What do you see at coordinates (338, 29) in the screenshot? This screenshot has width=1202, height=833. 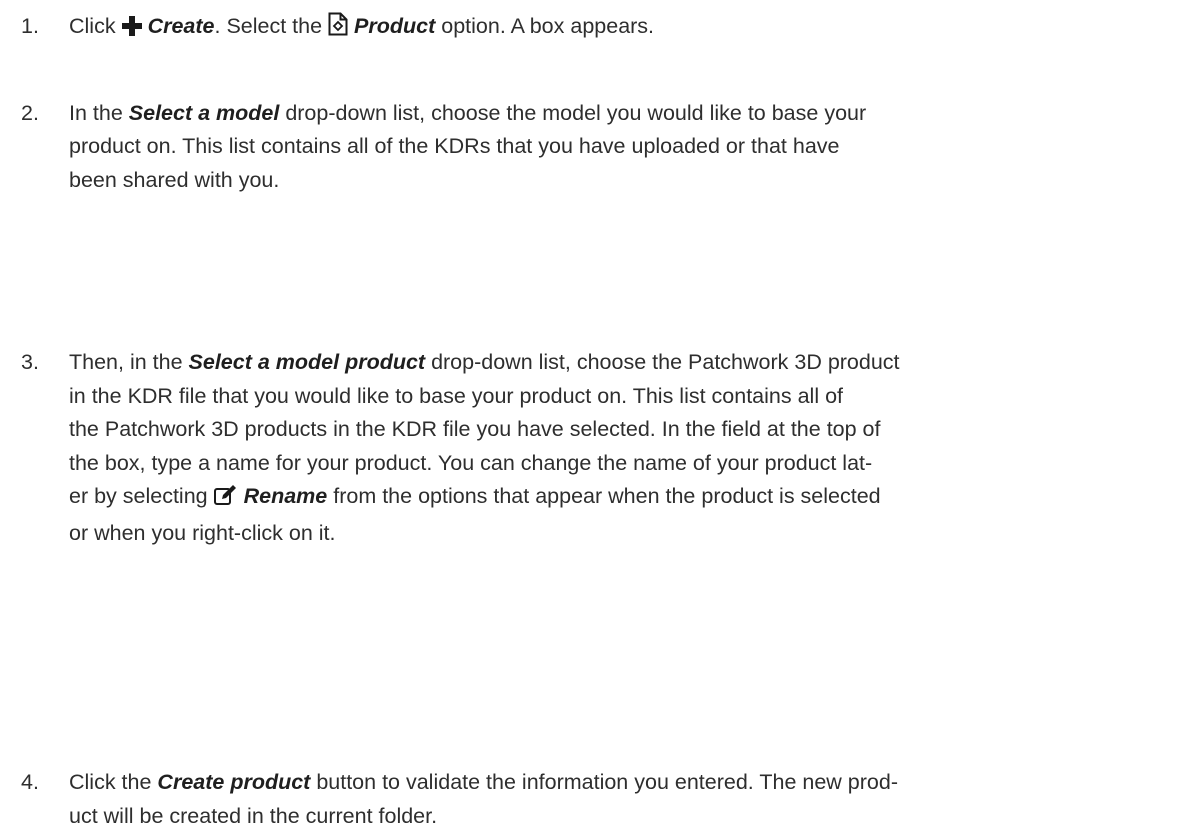 I see `product-file-icon` at bounding box center [338, 29].